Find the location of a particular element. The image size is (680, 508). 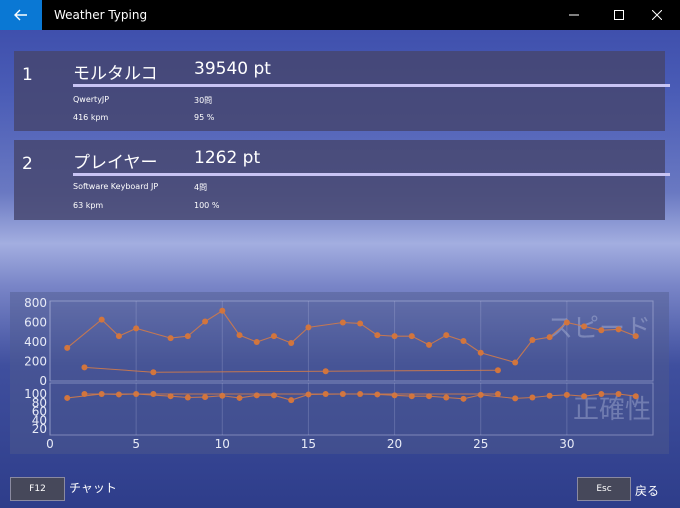

player-name: プレイヤー is located at coordinates (115, 163).